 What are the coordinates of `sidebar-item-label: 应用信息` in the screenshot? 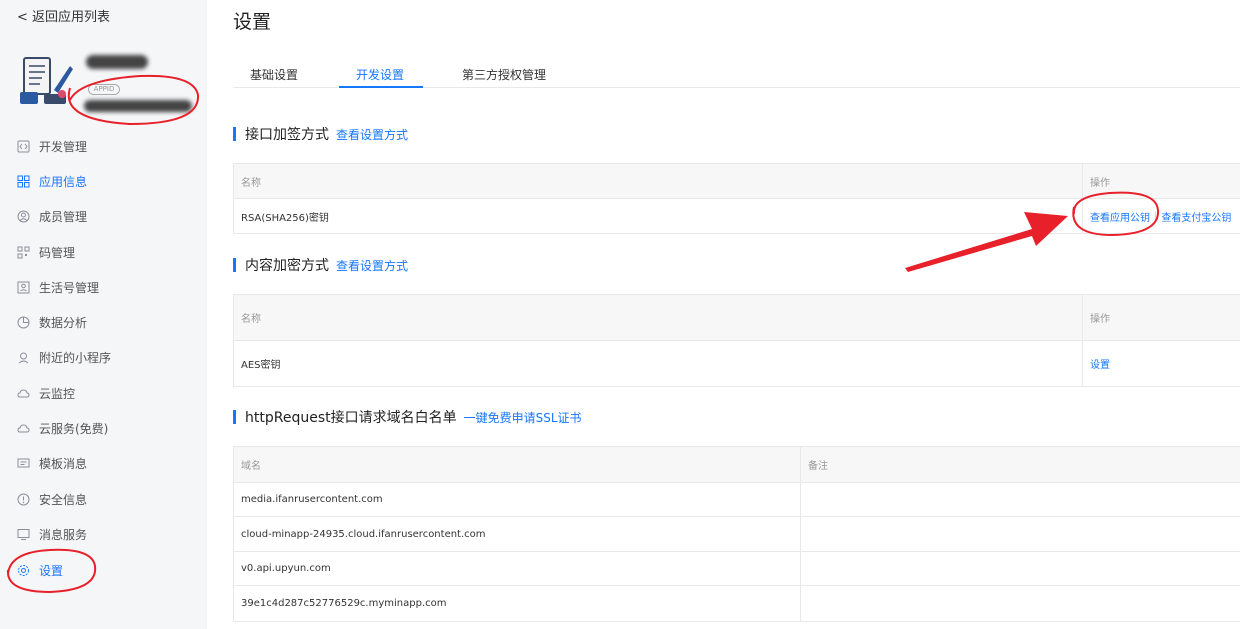 It's located at (63, 181).